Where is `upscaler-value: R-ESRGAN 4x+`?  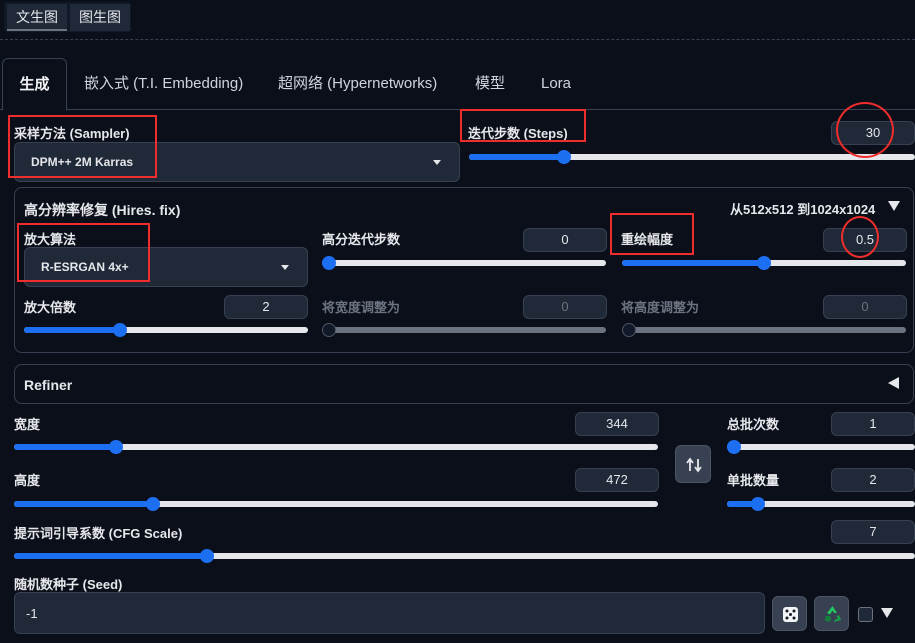 upscaler-value: R-ESRGAN 4x+ is located at coordinates (85, 267).